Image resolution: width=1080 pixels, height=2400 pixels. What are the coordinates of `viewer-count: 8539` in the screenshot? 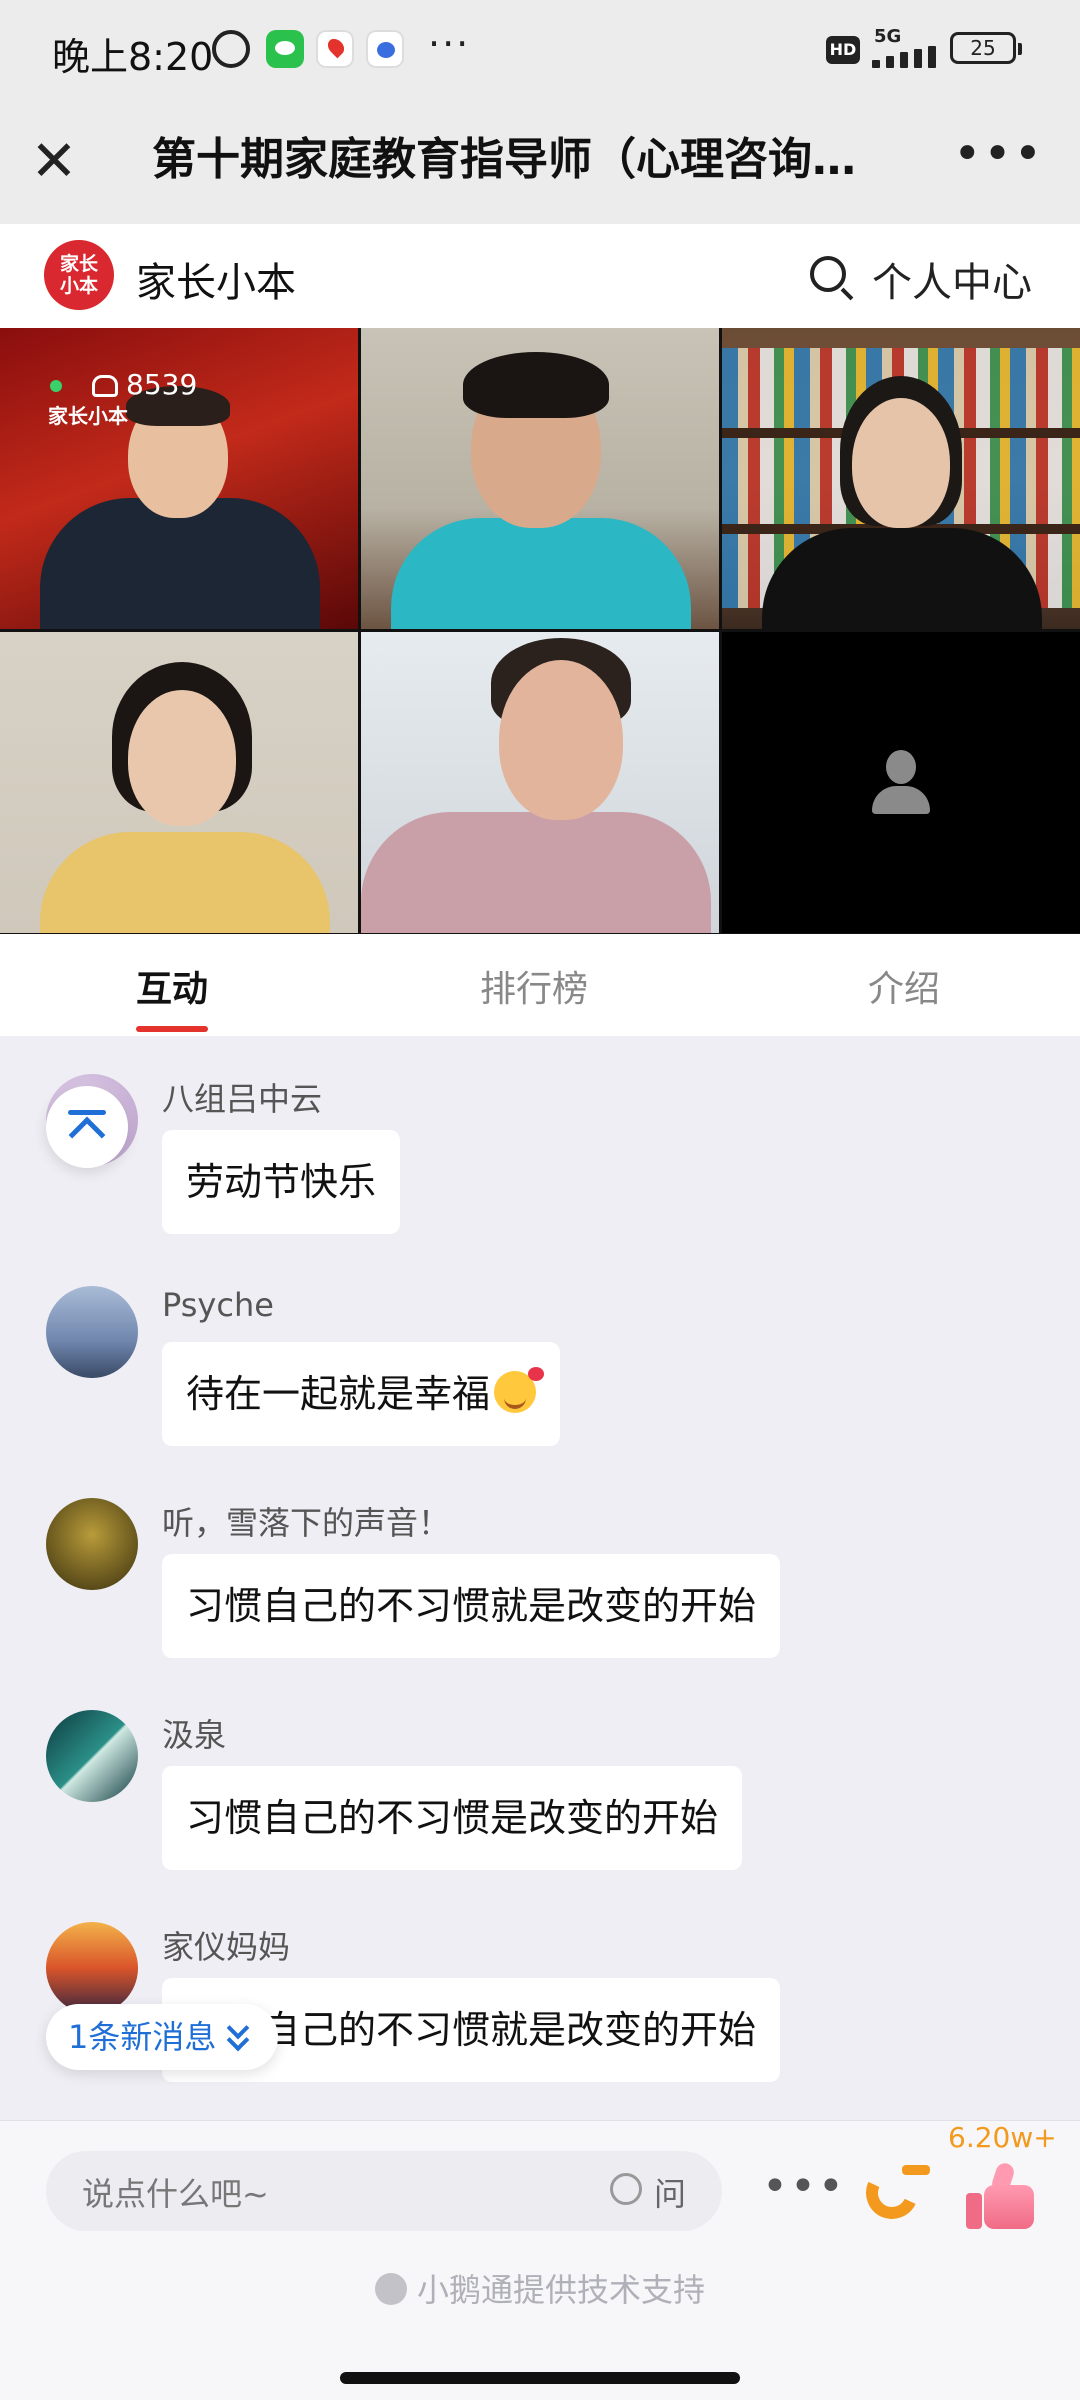 It's located at (123, 384).